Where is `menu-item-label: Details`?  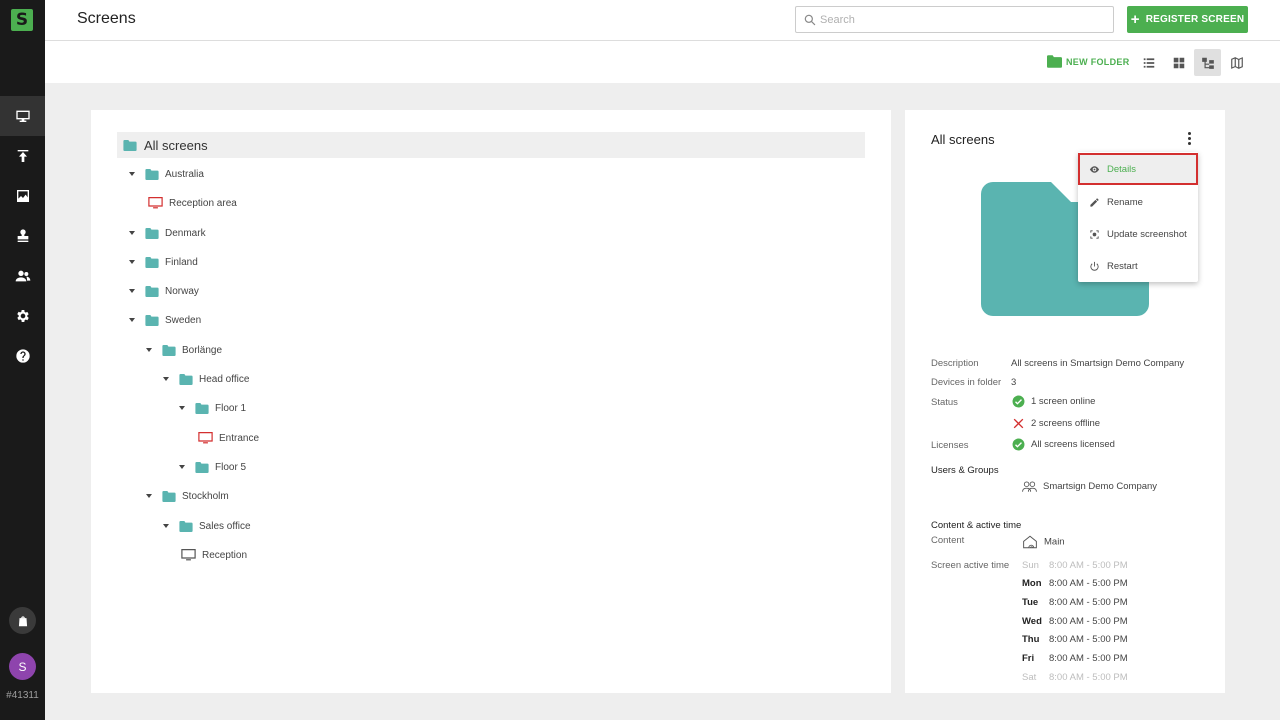 menu-item-label: Details is located at coordinates (1122, 169).